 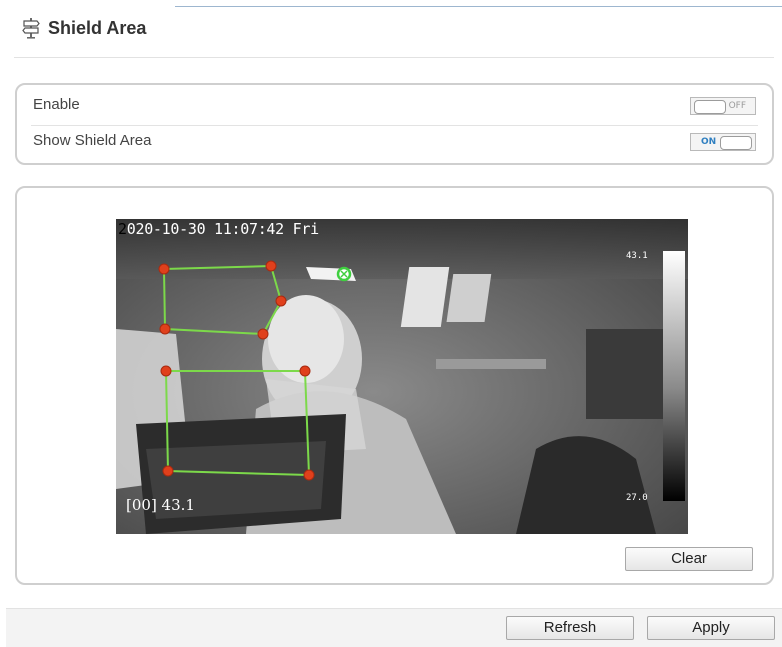 I want to click on show-shield-area-row: Show Shield Area ON, so click(x=394, y=141).